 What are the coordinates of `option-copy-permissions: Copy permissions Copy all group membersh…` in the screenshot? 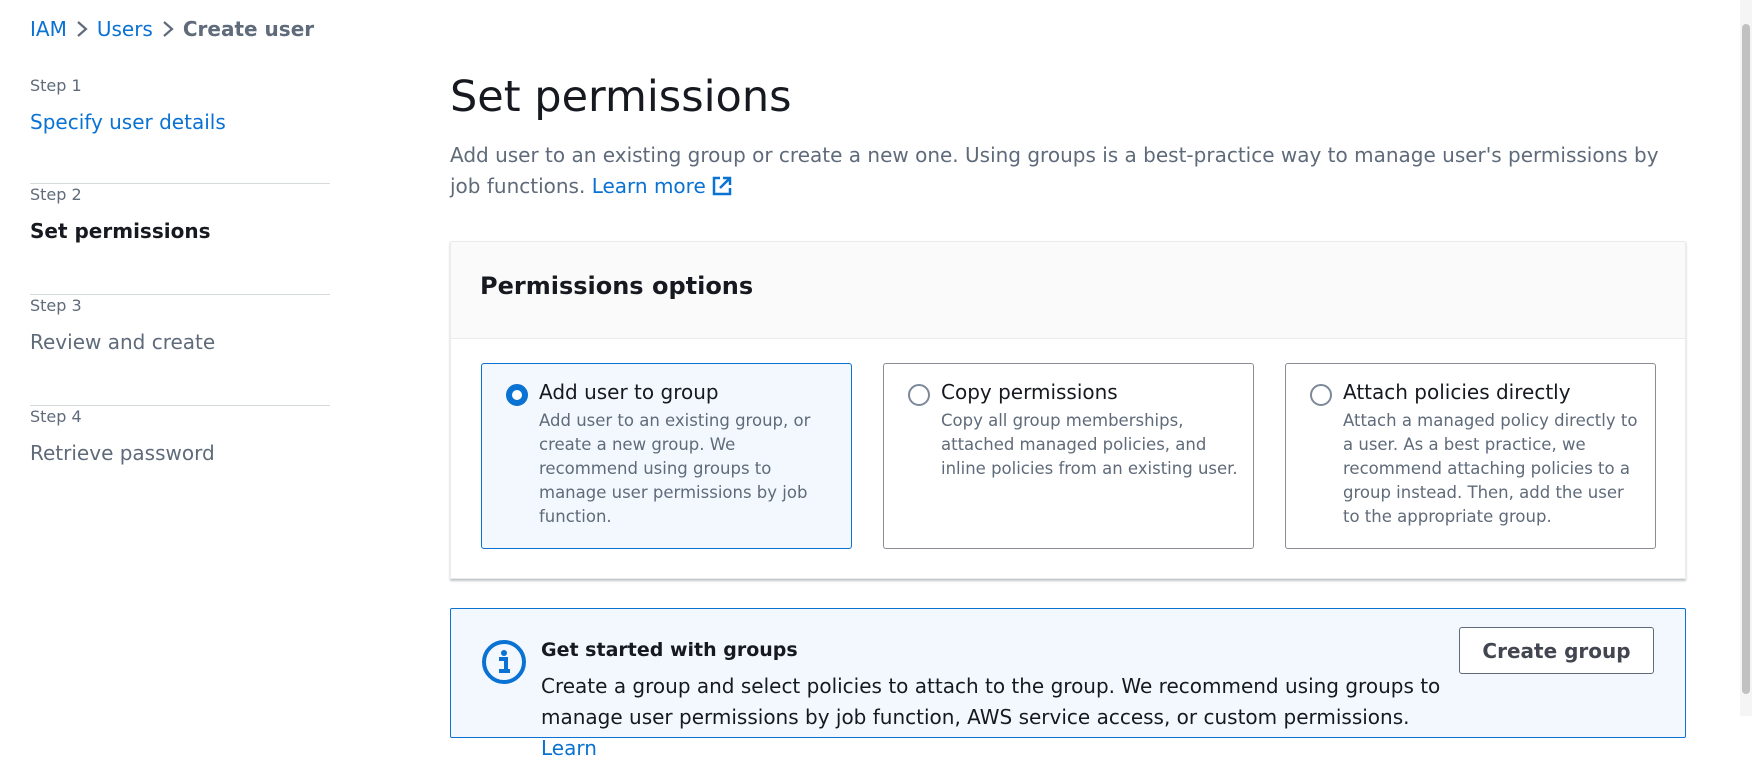 It's located at (1068, 456).